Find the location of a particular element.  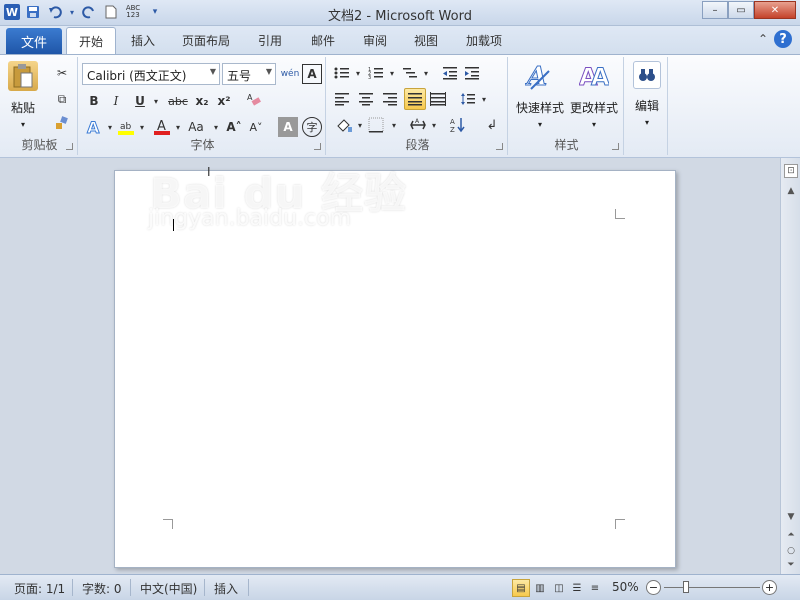

clipboard-launcher-icon is located at coordinates (69, 146).